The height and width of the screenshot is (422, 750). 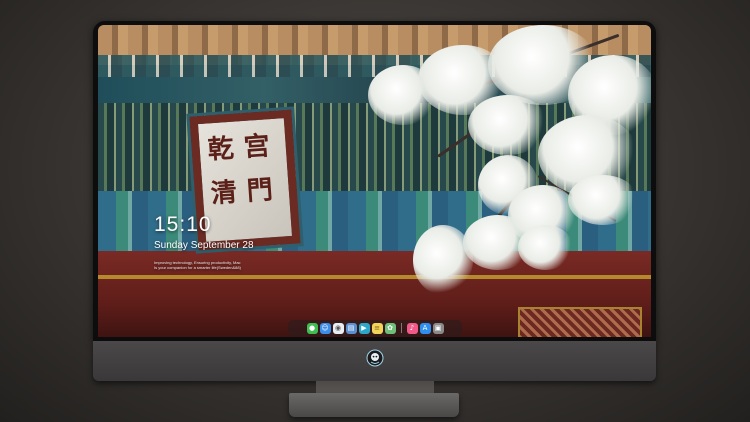 What do you see at coordinates (338, 328) in the screenshot?
I see `safari-icon: ◉` at bounding box center [338, 328].